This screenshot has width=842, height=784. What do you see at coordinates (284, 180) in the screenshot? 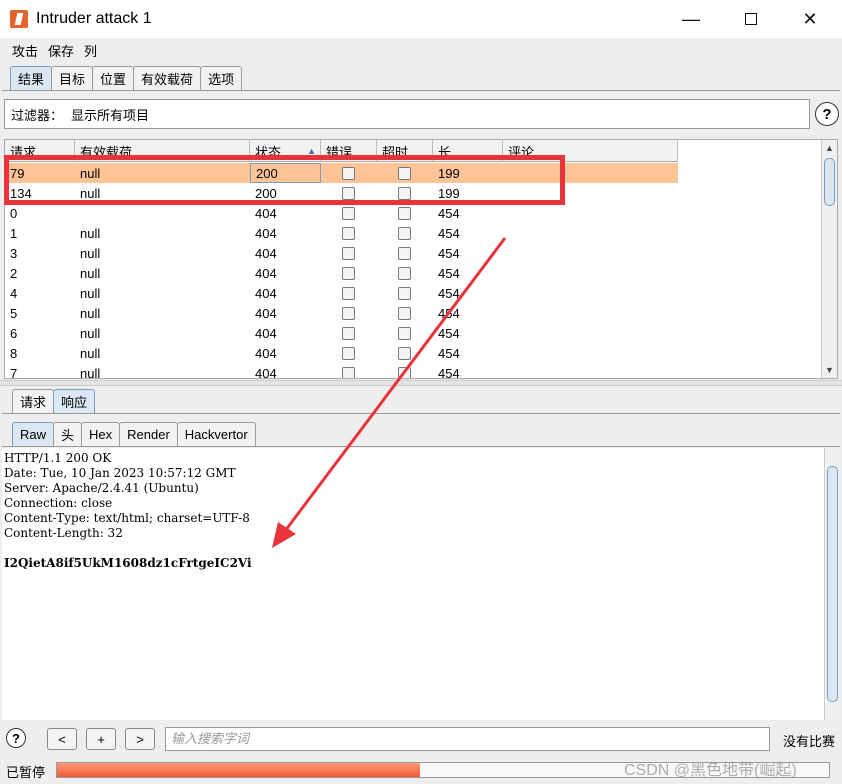
I see `highlight-box` at bounding box center [284, 180].